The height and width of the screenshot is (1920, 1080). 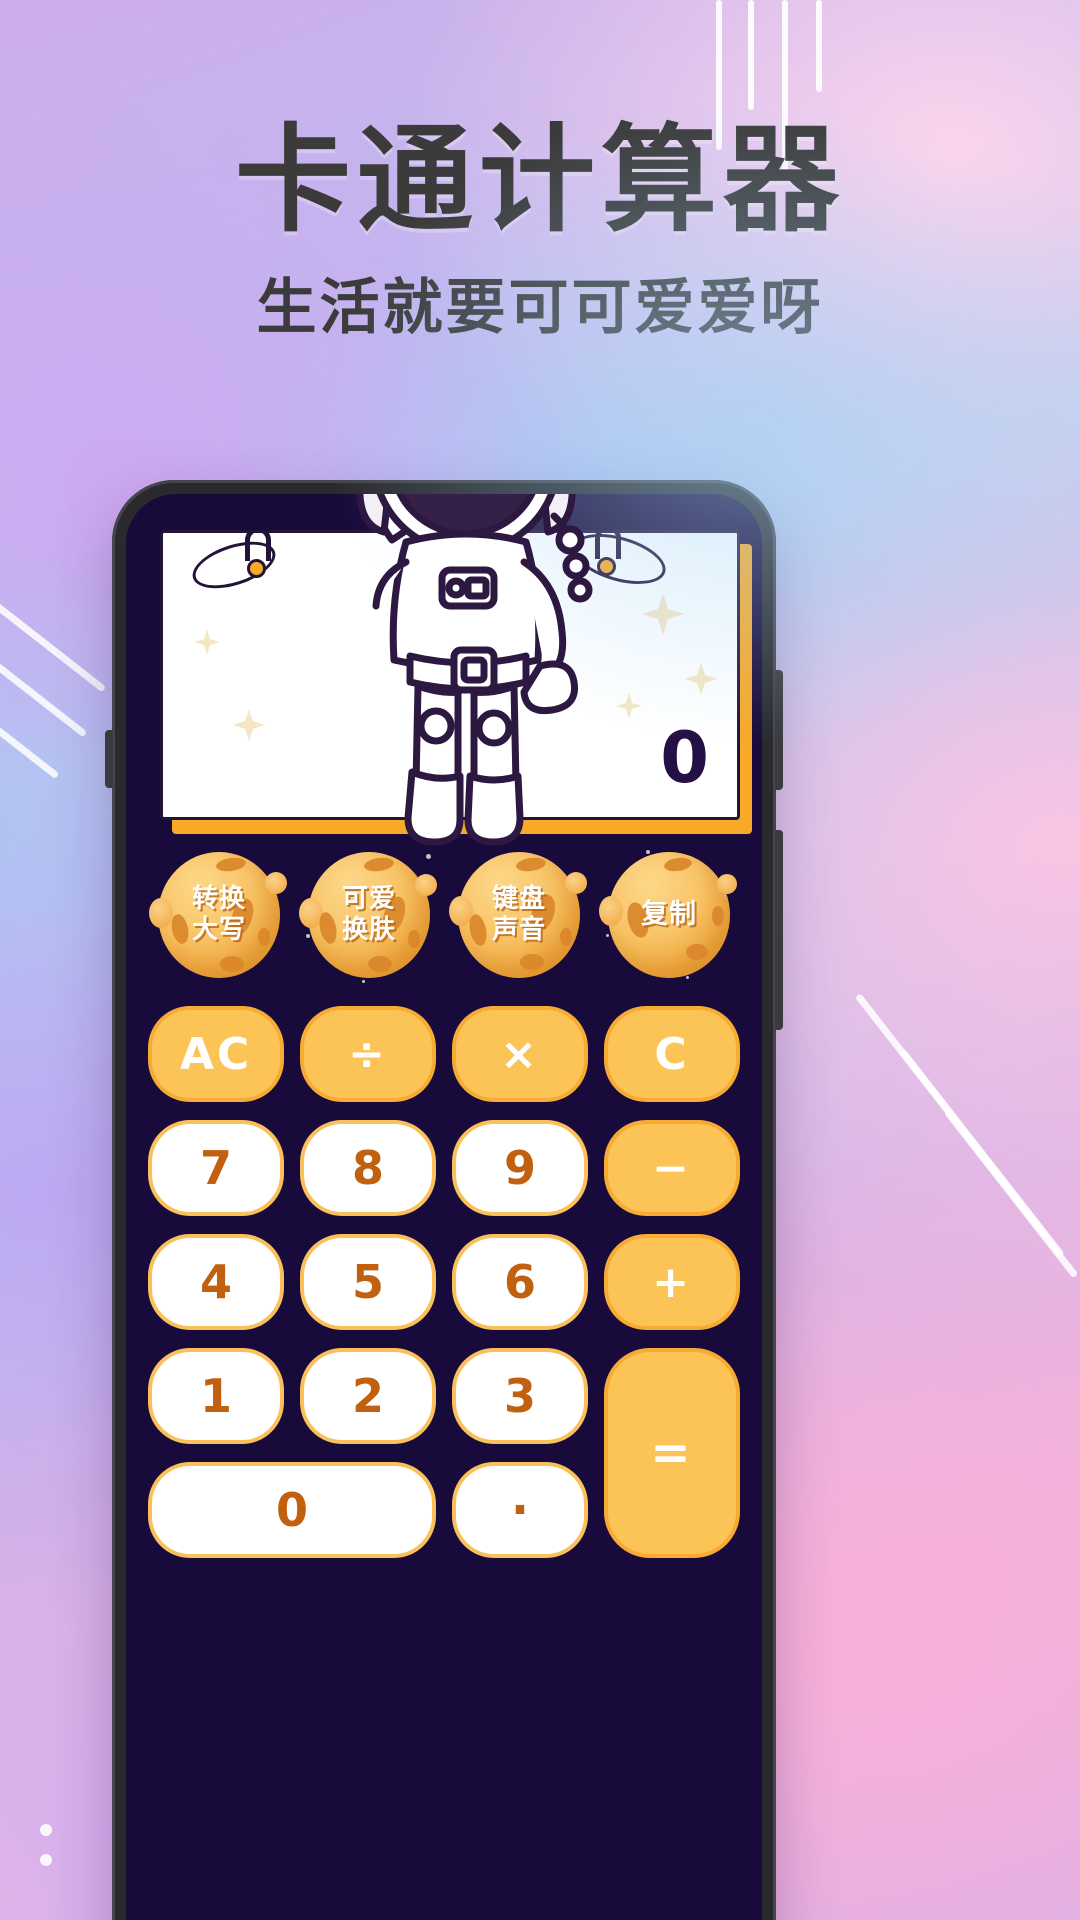 I want to click on key-all-clear: AC, so click(x=216, y=1054).